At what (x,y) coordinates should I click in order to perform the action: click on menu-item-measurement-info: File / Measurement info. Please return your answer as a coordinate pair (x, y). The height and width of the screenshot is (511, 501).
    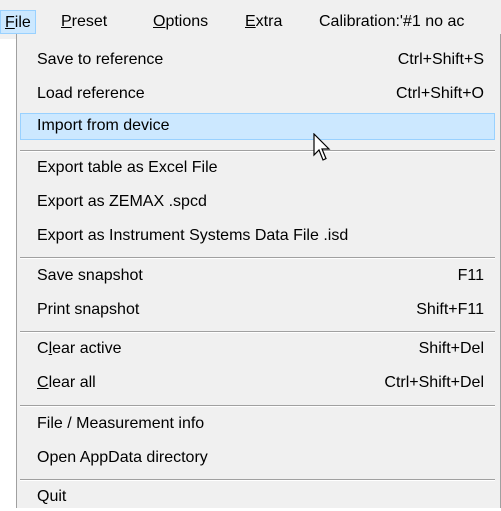
    Looking at the image, I should click on (257, 424).